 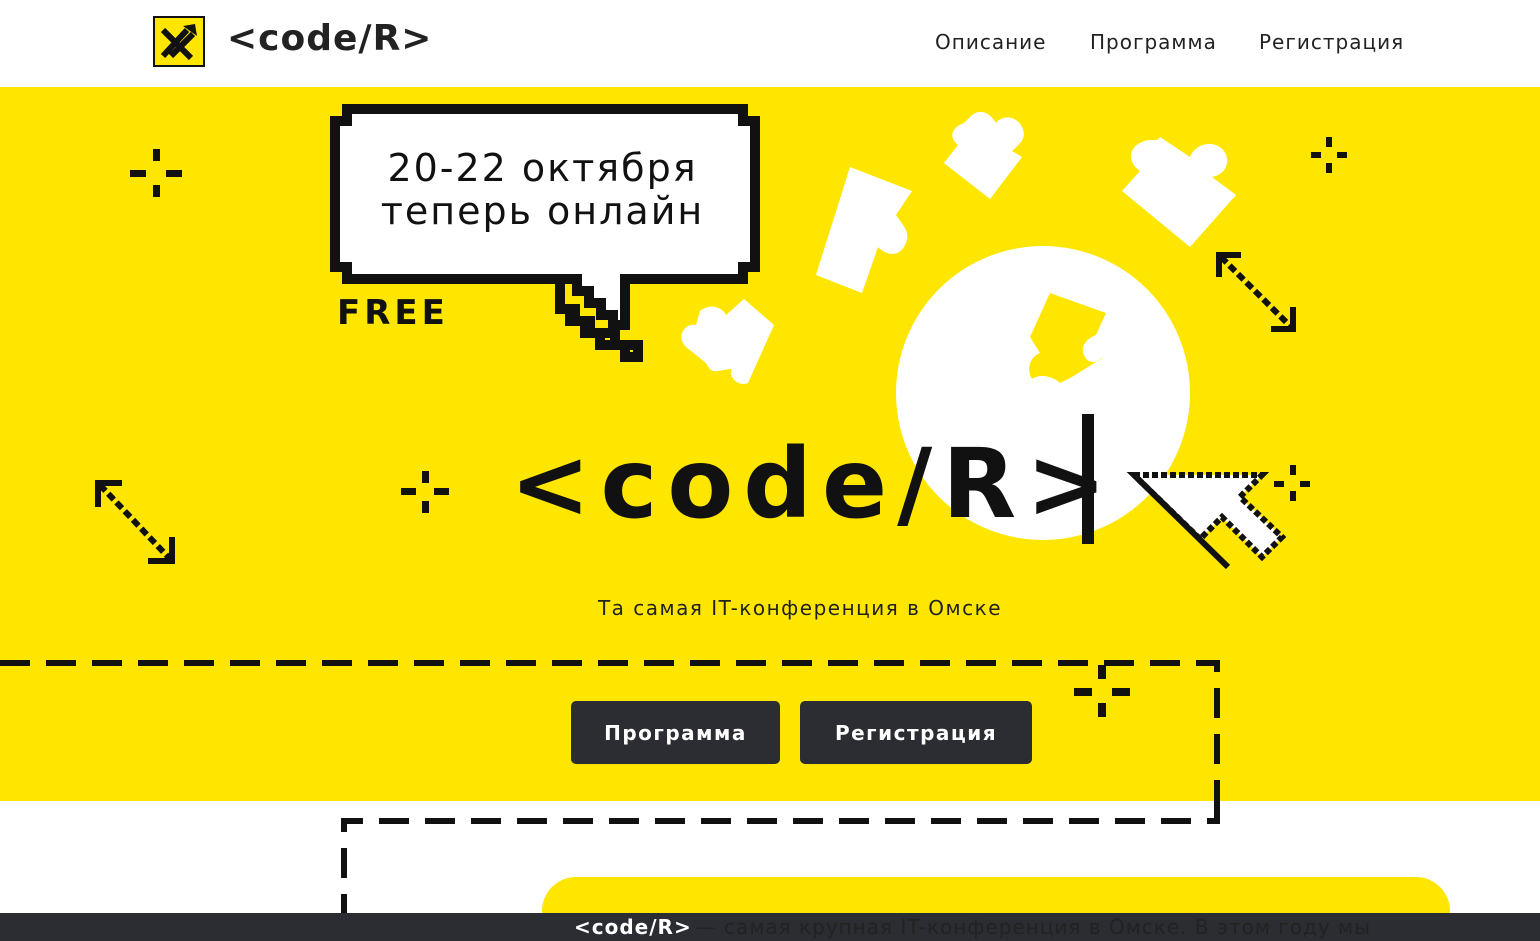 I want to click on header-logo-text: <code/R>, so click(x=329, y=38).